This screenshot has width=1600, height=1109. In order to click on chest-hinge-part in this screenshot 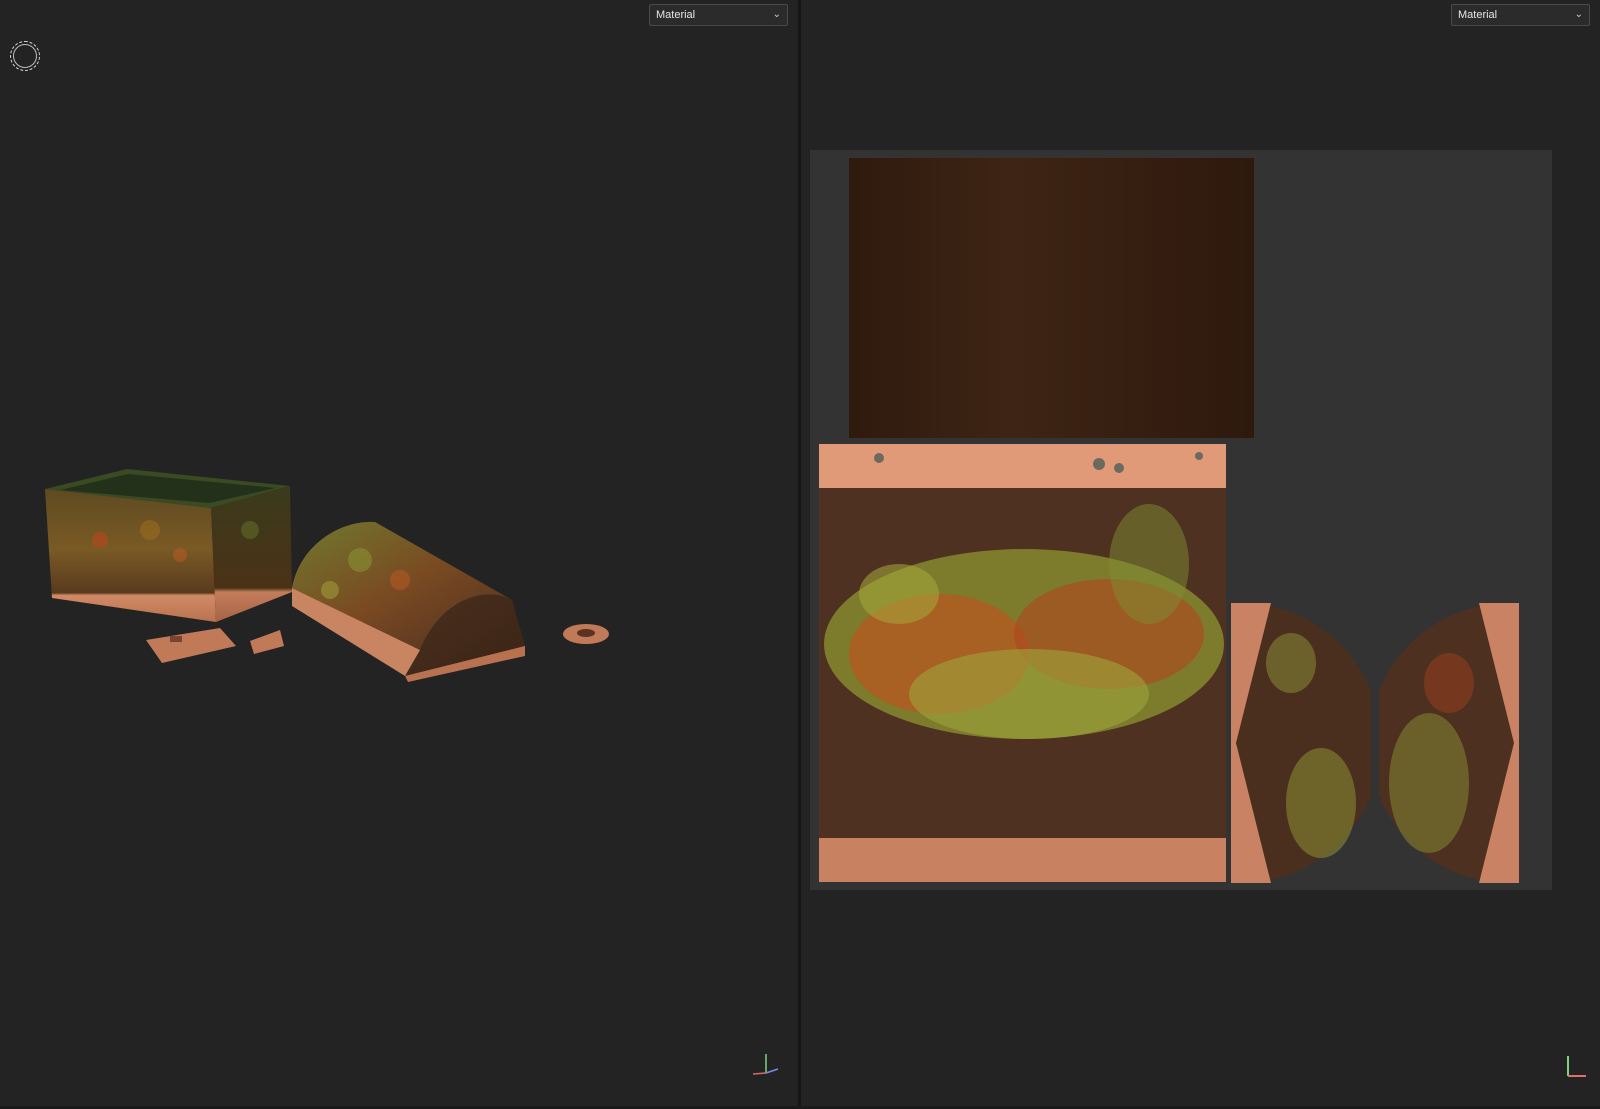, I will do `click(191, 645)`.